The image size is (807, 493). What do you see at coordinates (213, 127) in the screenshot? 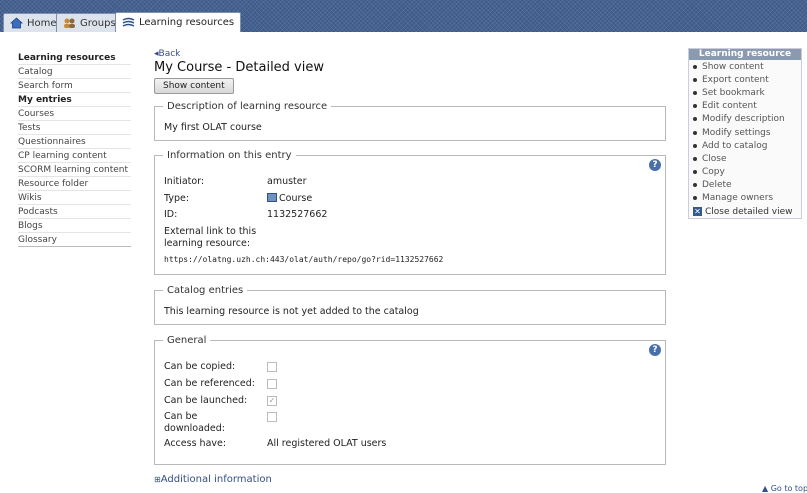
I see `description-text: My first OLAT course` at bounding box center [213, 127].